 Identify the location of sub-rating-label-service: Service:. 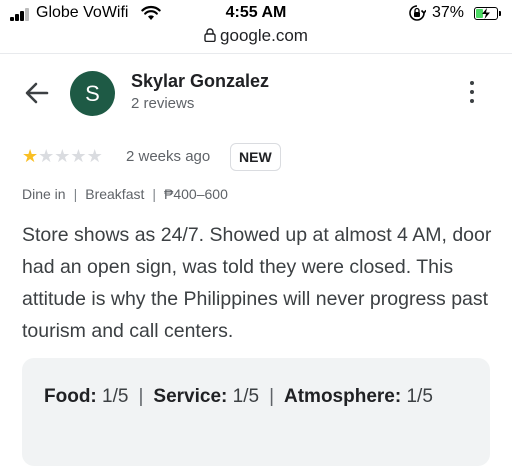
(190, 396).